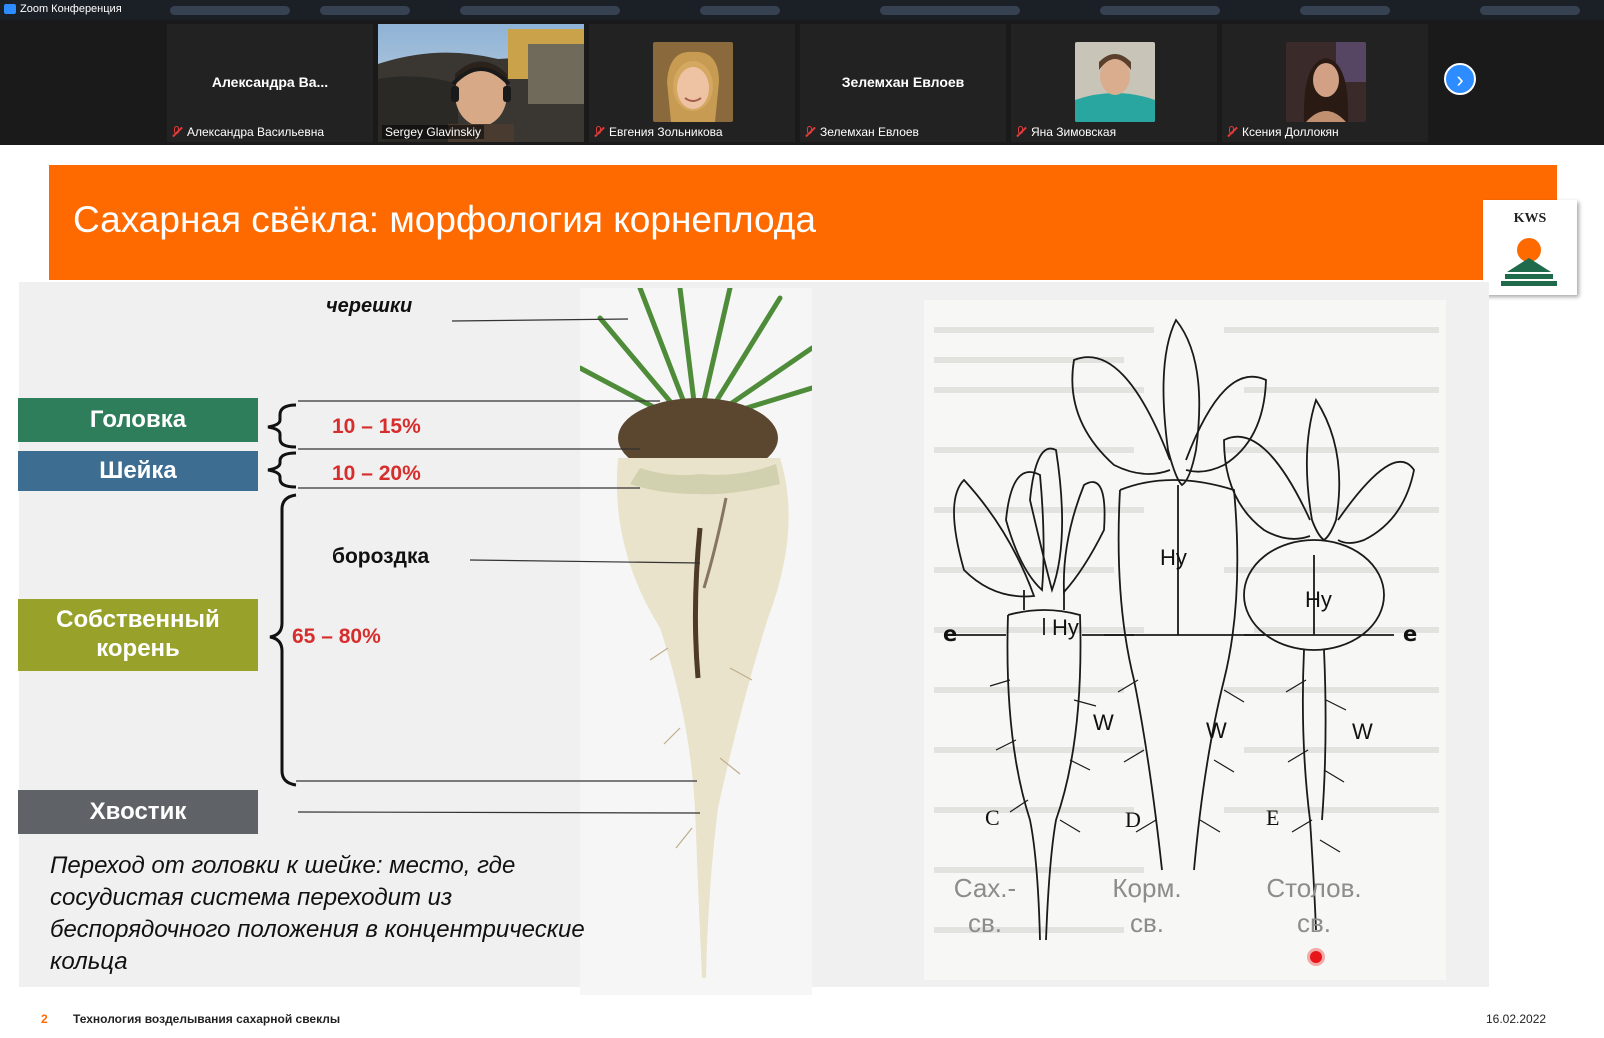 The width and height of the screenshot is (1604, 1038). Describe the element at coordinates (381, 556) in the screenshot. I see `label-groove: бороздка` at that location.